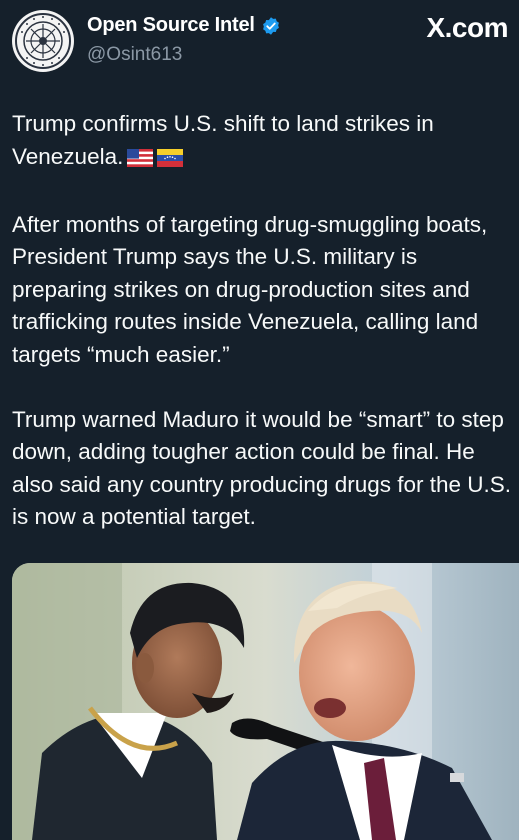 This screenshot has width=519, height=840. I want to click on author-avatar, so click(43, 41).